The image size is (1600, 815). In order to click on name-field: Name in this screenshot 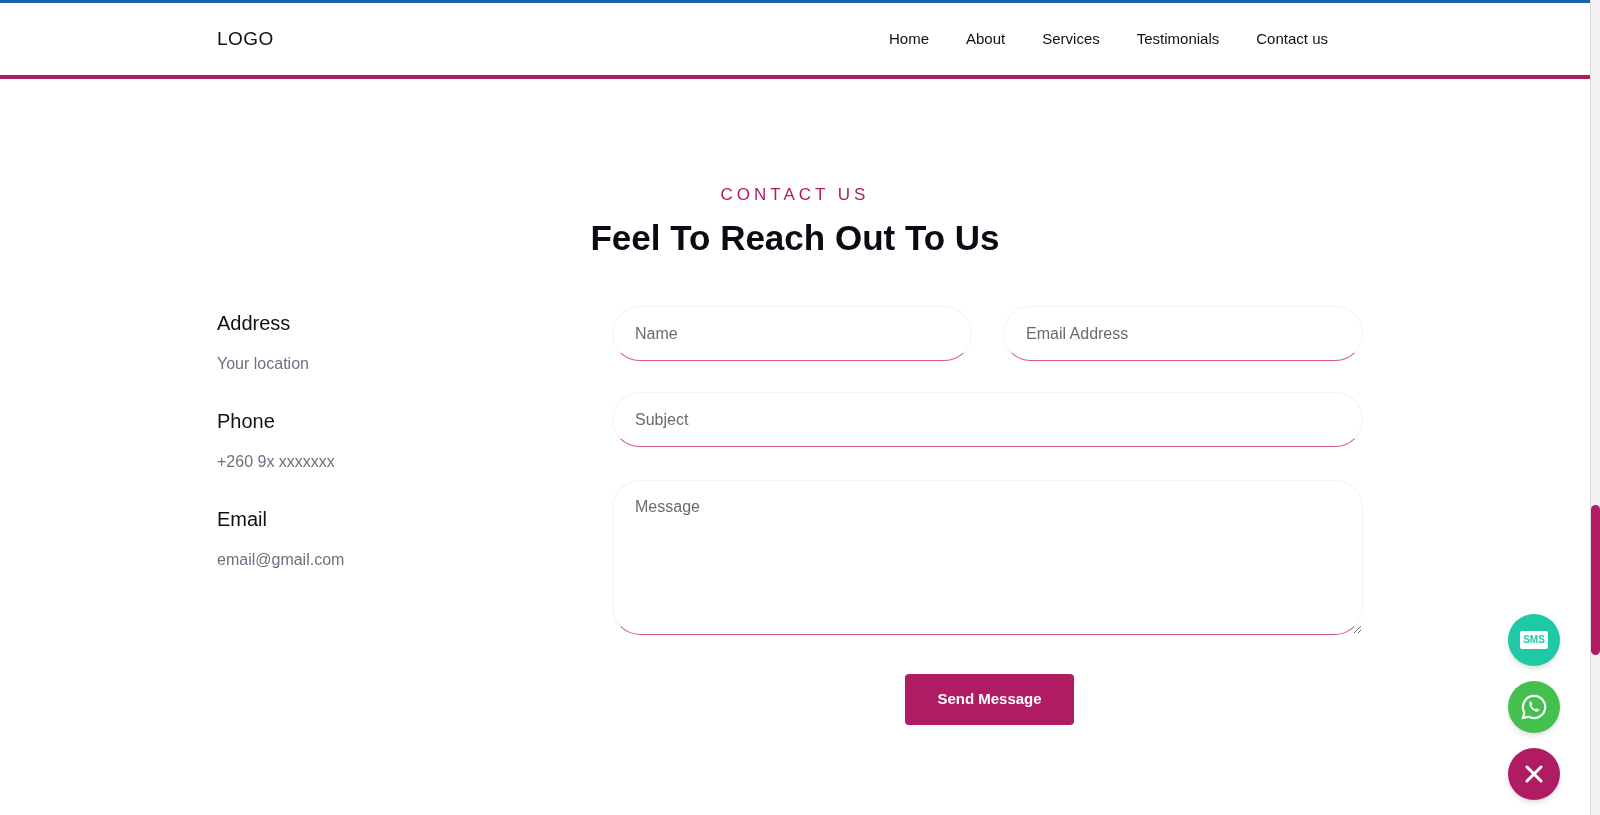, I will do `click(792, 333)`.